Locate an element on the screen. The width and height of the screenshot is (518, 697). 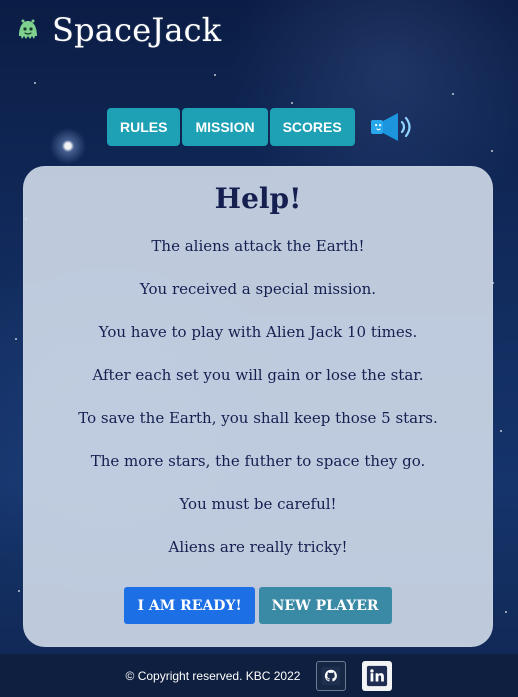
sound-toggle-button is located at coordinates (392, 127).